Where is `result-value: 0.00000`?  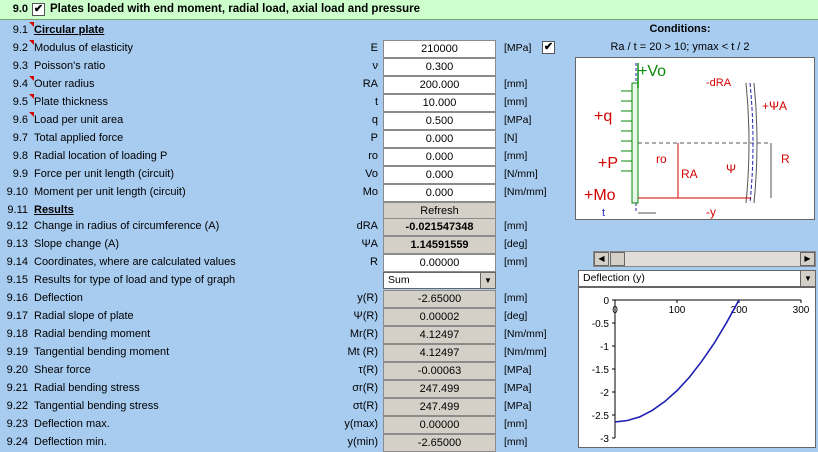
result-value: 0.00000 is located at coordinates (439, 425).